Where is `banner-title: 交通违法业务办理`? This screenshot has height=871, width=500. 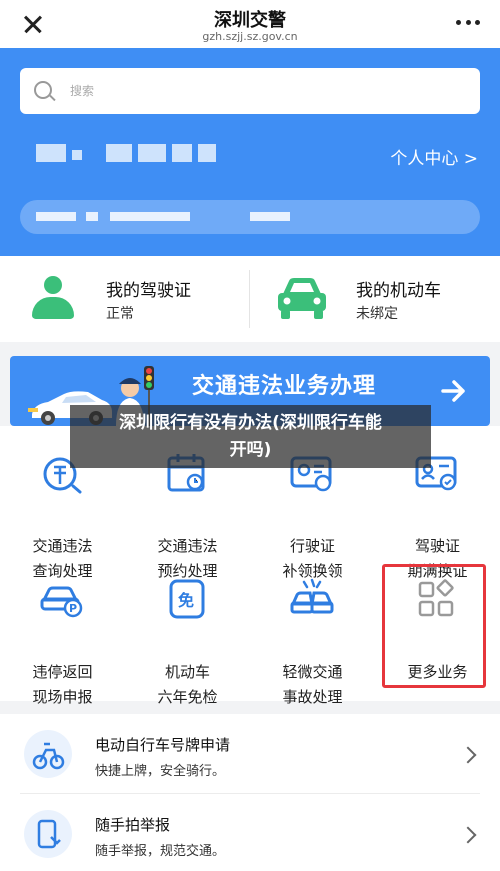
banner-title: 交通违法业务办理 is located at coordinates (284, 386).